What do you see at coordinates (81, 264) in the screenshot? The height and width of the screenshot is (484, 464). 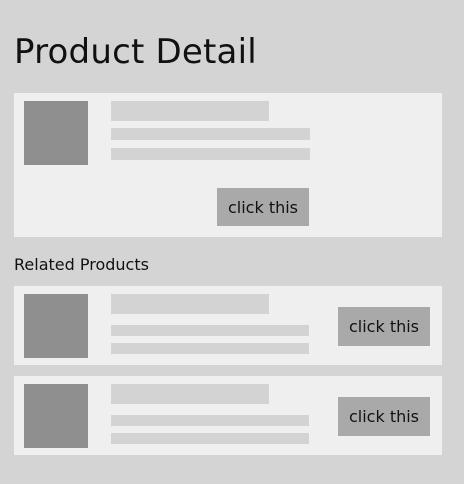 I see `related-products-heading: Related Products` at bounding box center [81, 264].